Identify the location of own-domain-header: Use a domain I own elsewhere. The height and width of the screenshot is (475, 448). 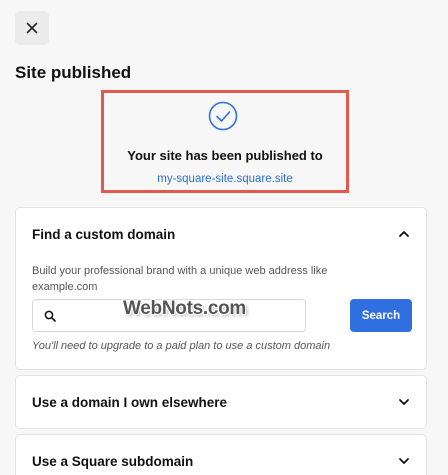
(221, 402).